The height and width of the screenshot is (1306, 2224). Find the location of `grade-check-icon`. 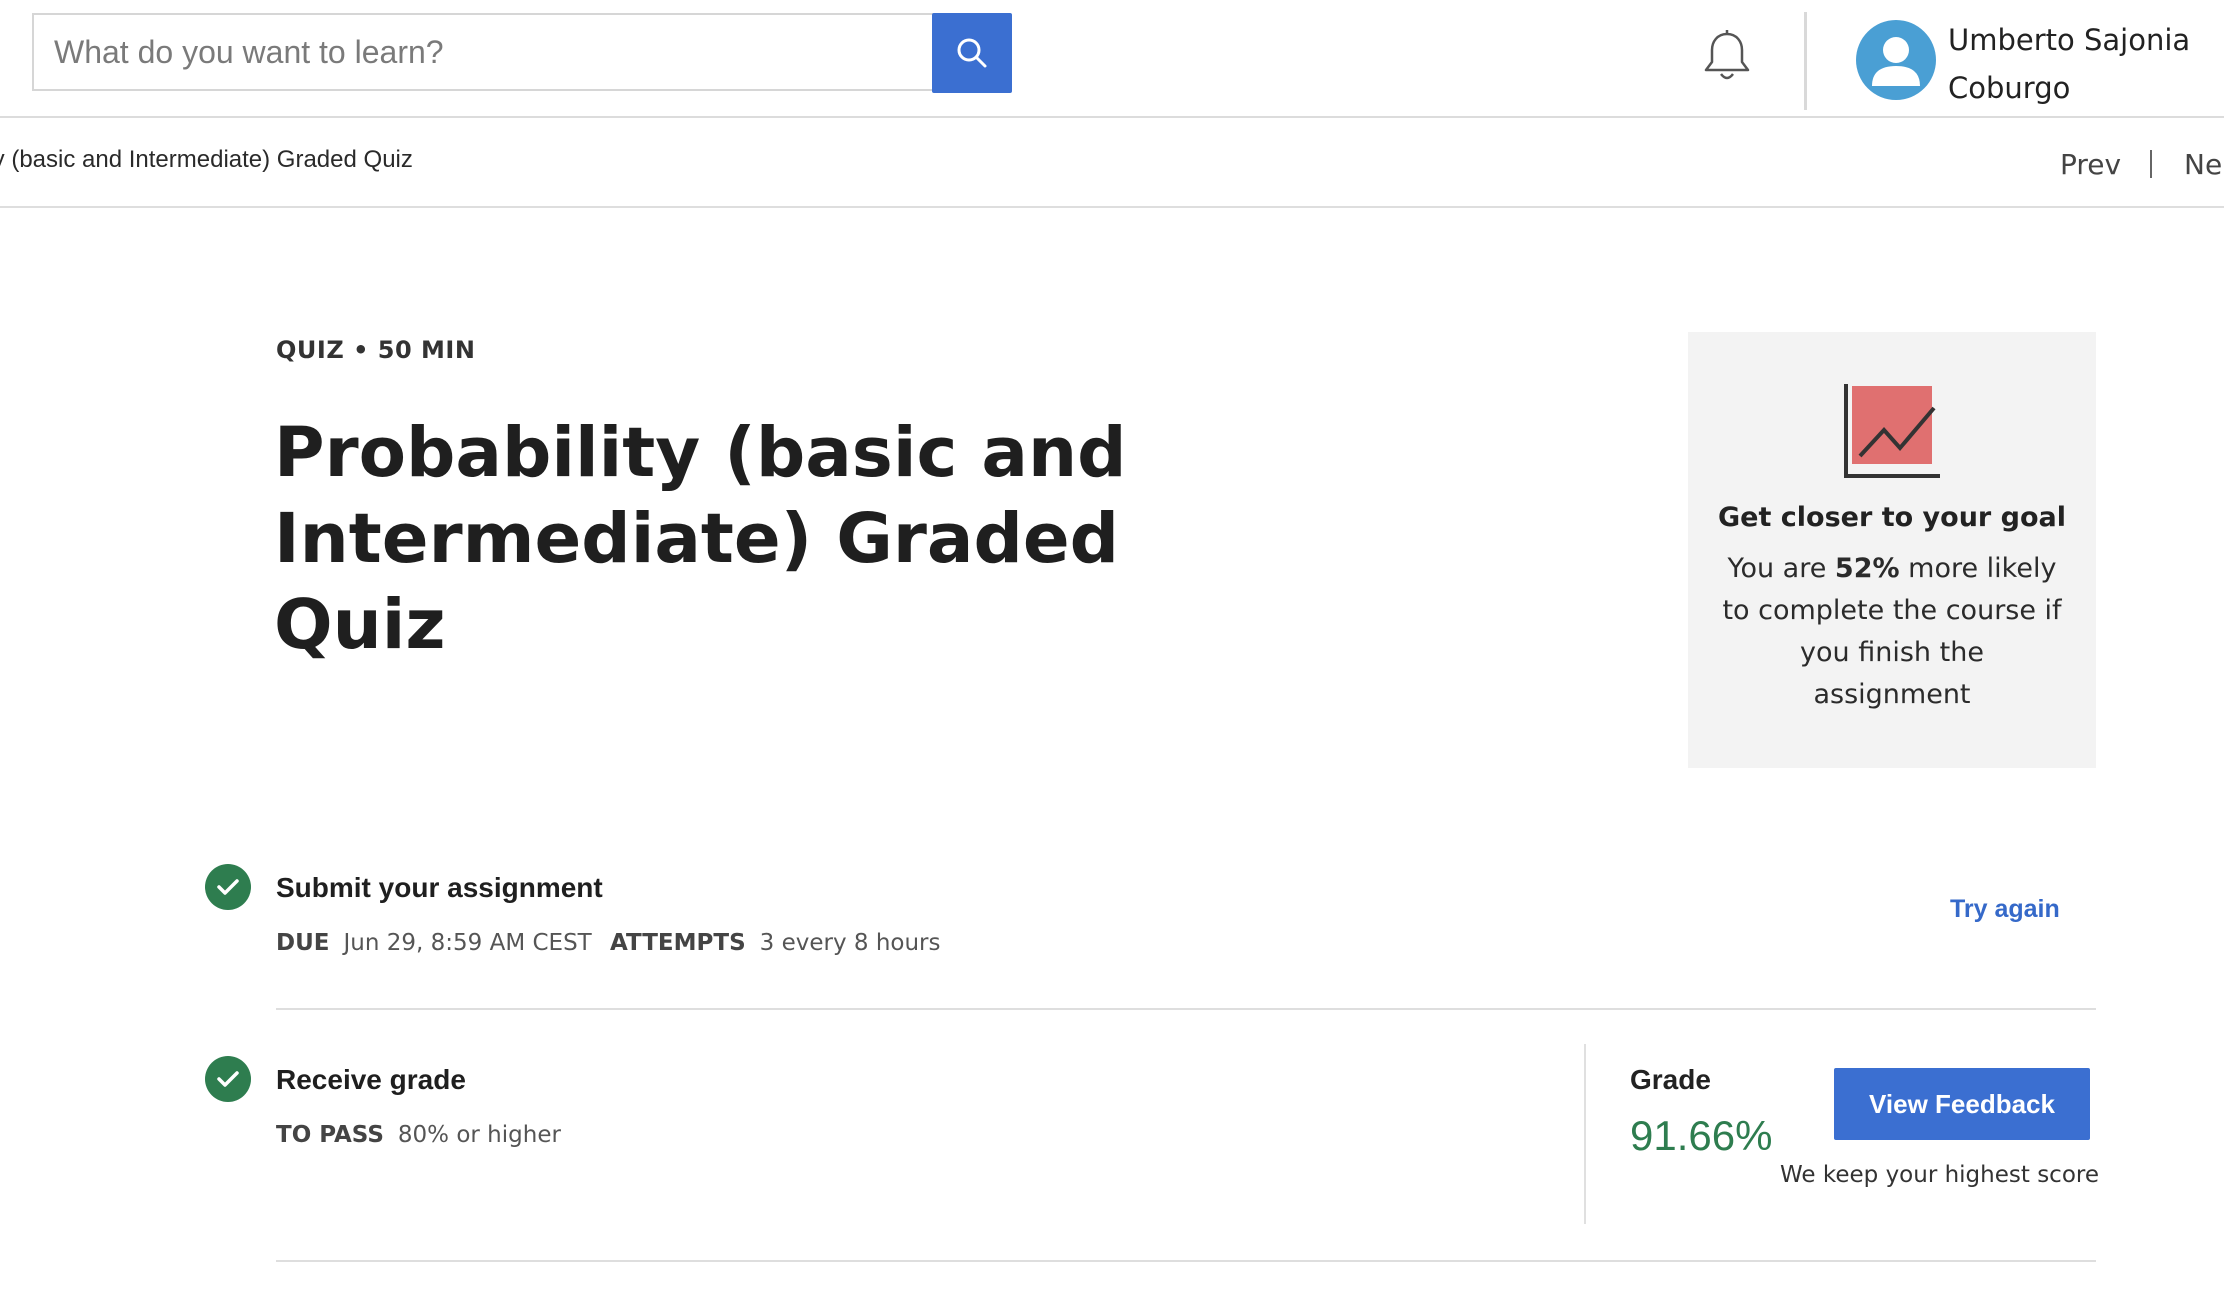

grade-check-icon is located at coordinates (228, 1079).